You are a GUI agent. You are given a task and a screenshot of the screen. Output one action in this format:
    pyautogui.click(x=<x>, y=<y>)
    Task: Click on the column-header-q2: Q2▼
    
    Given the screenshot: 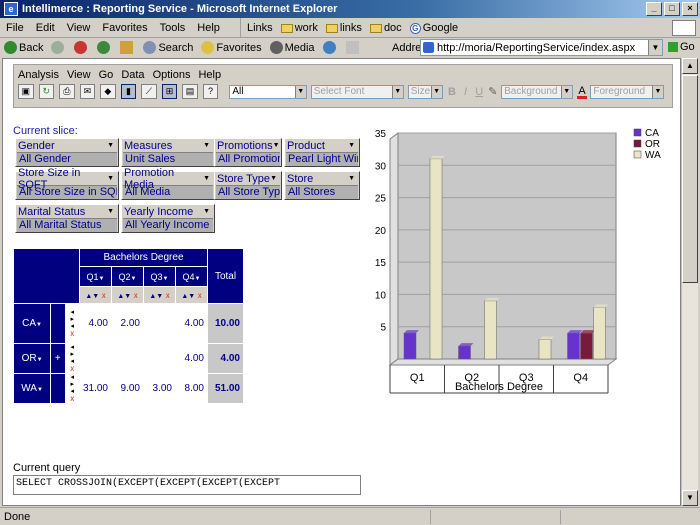 What is the action you would take?
    pyautogui.click(x=127, y=276)
    